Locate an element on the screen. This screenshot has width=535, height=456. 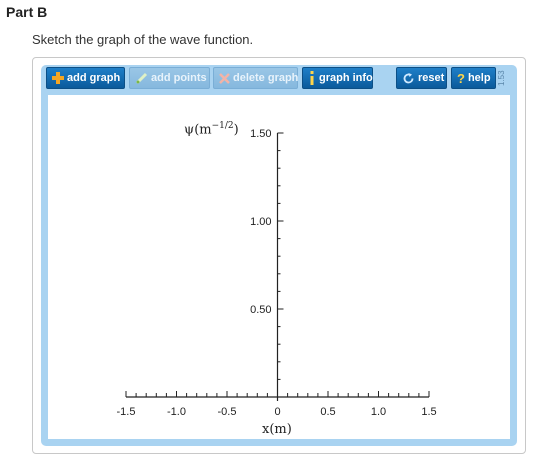
y-axis-label-exponent: −1/2 is located at coordinates (222, 126).